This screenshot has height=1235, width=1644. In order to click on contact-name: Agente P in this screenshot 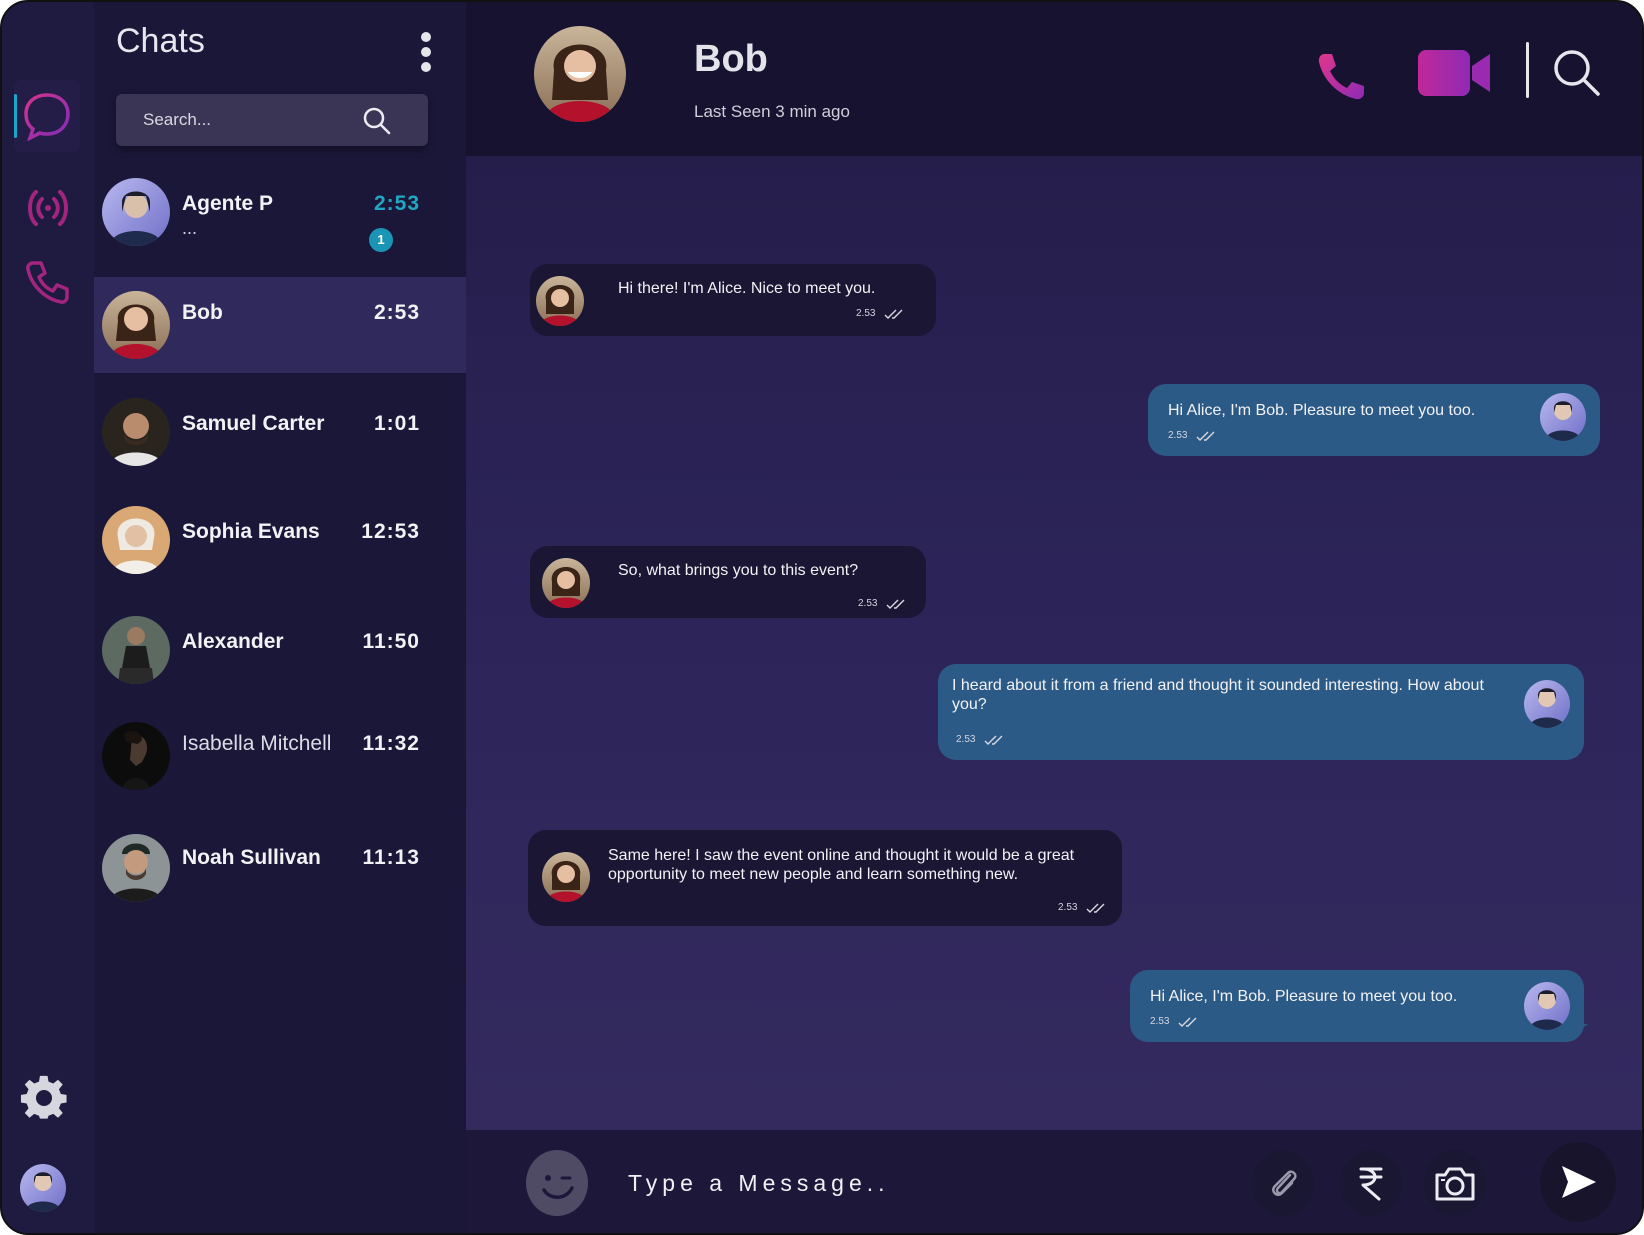, I will do `click(228, 203)`.